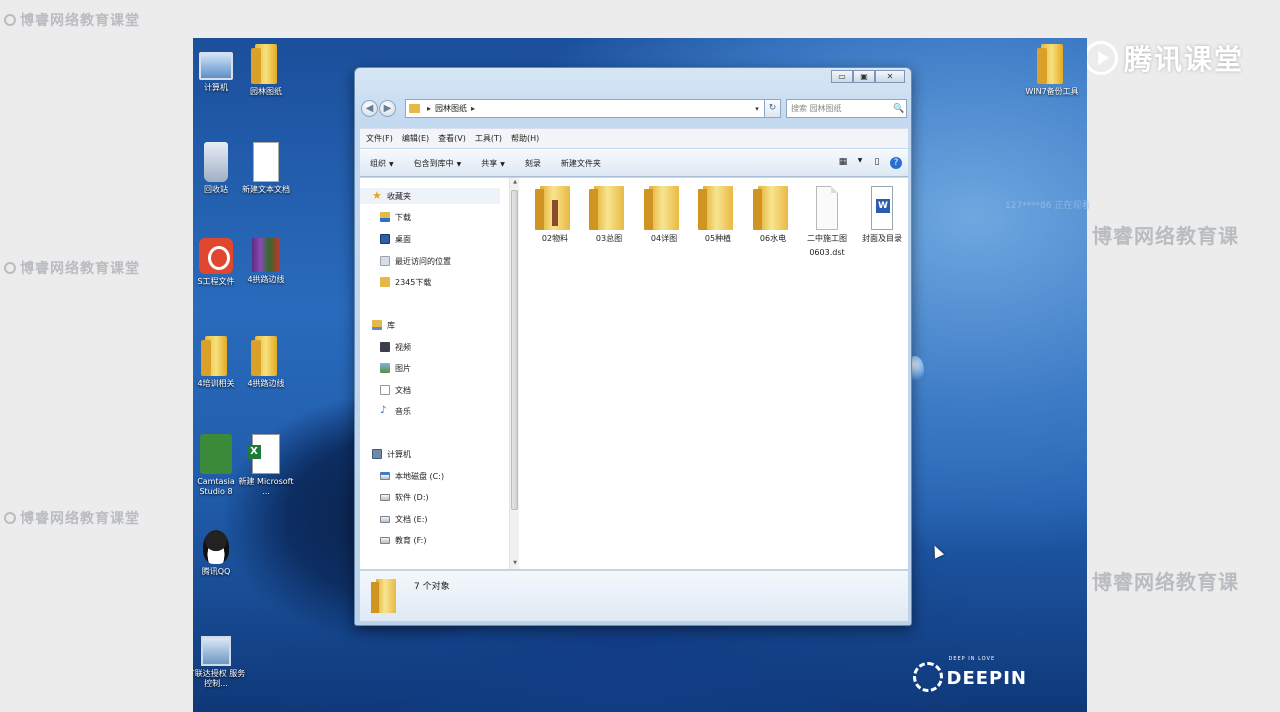  Describe the element at coordinates (493, 163) in the screenshot. I see `share-button: 共享 ▼` at that location.